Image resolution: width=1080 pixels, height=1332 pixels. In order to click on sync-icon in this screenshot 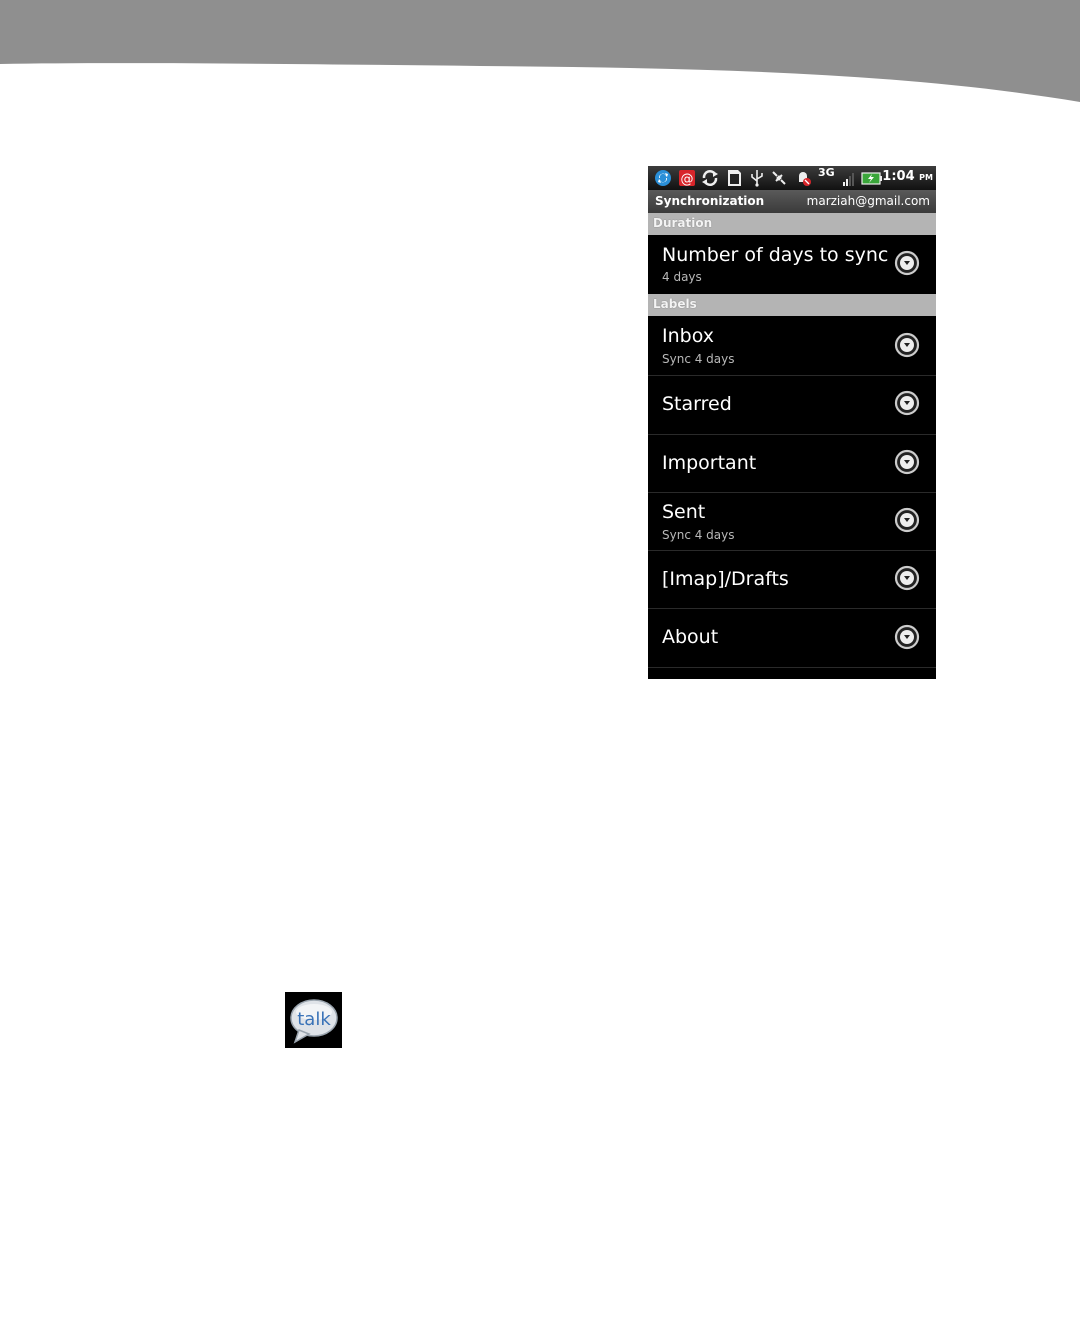, I will do `click(663, 178)`.